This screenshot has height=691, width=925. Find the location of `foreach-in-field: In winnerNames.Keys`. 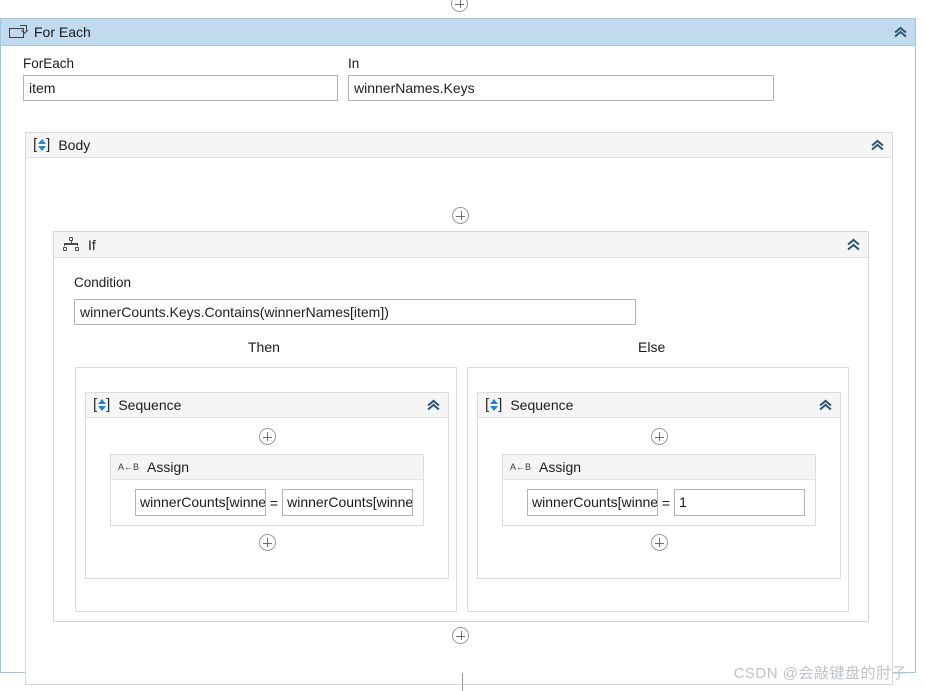

foreach-in-field: In winnerNames.Keys is located at coordinates (561, 78).